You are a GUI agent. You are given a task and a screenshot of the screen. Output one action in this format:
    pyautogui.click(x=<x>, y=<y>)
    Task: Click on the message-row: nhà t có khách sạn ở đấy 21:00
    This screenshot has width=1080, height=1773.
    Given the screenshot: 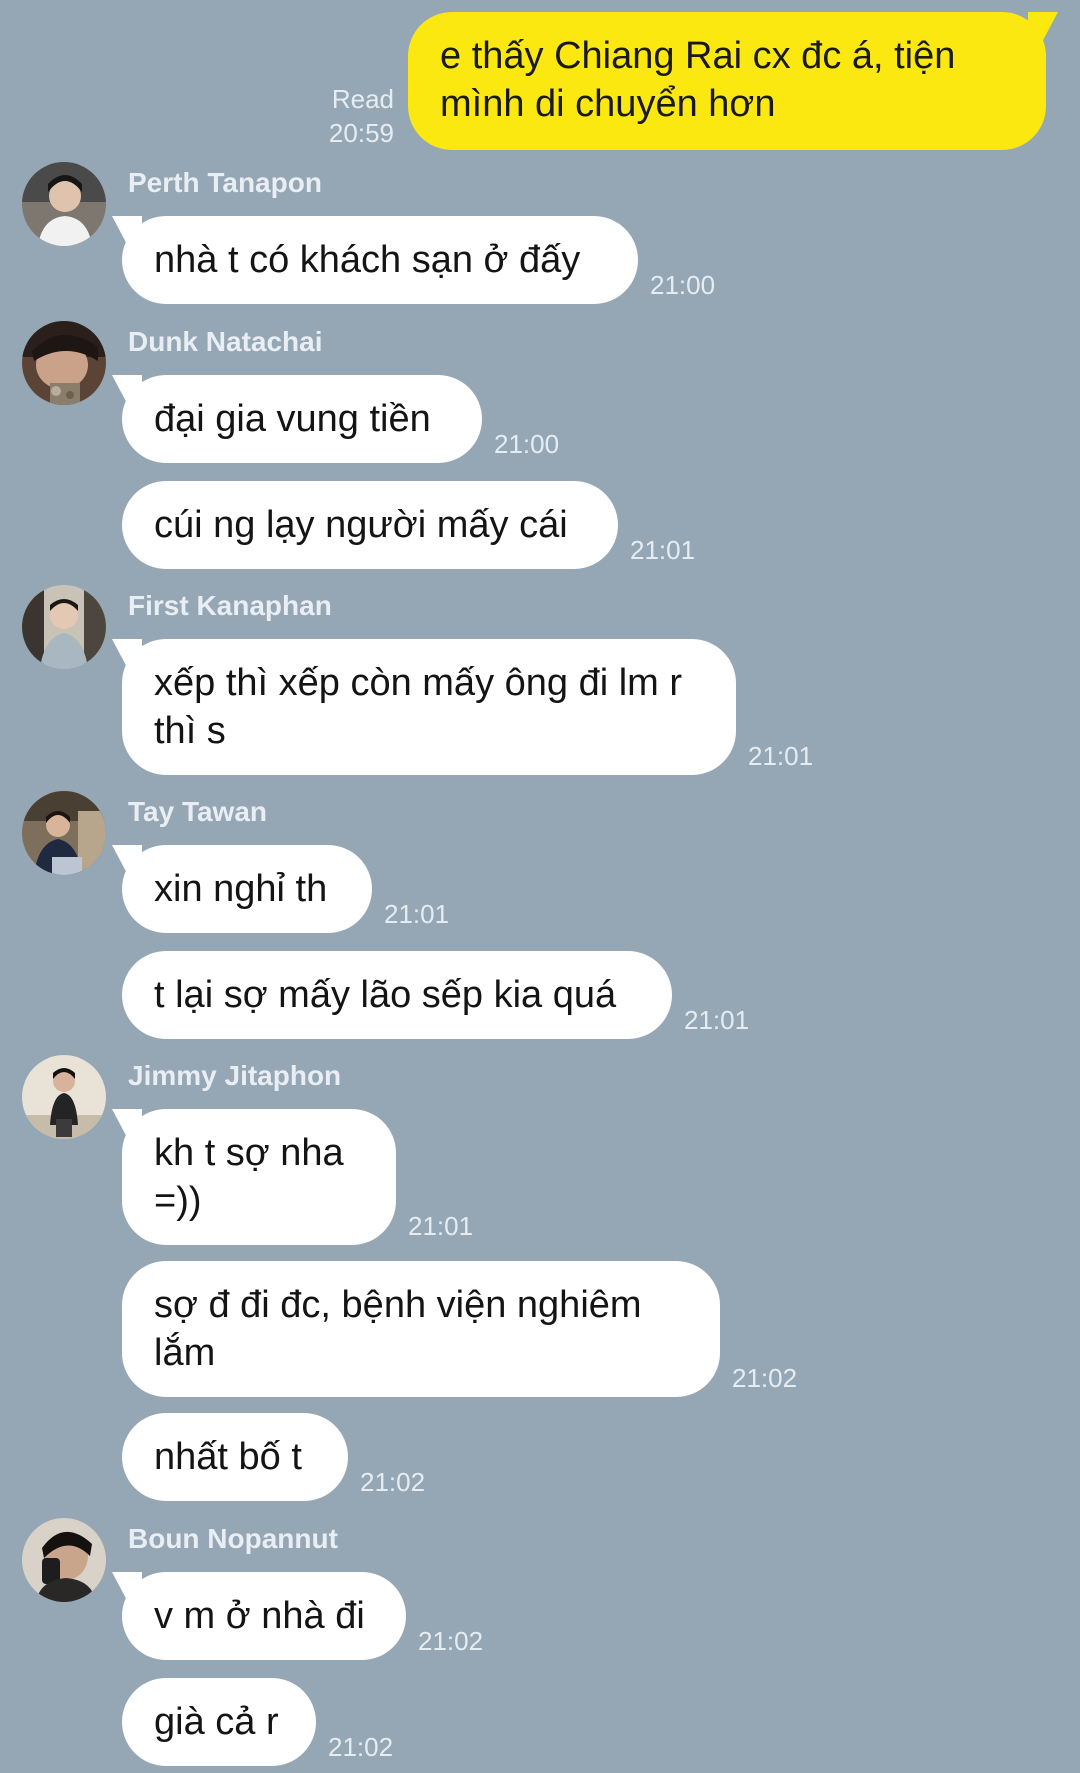 What is the action you would take?
    pyautogui.click(x=418, y=260)
    